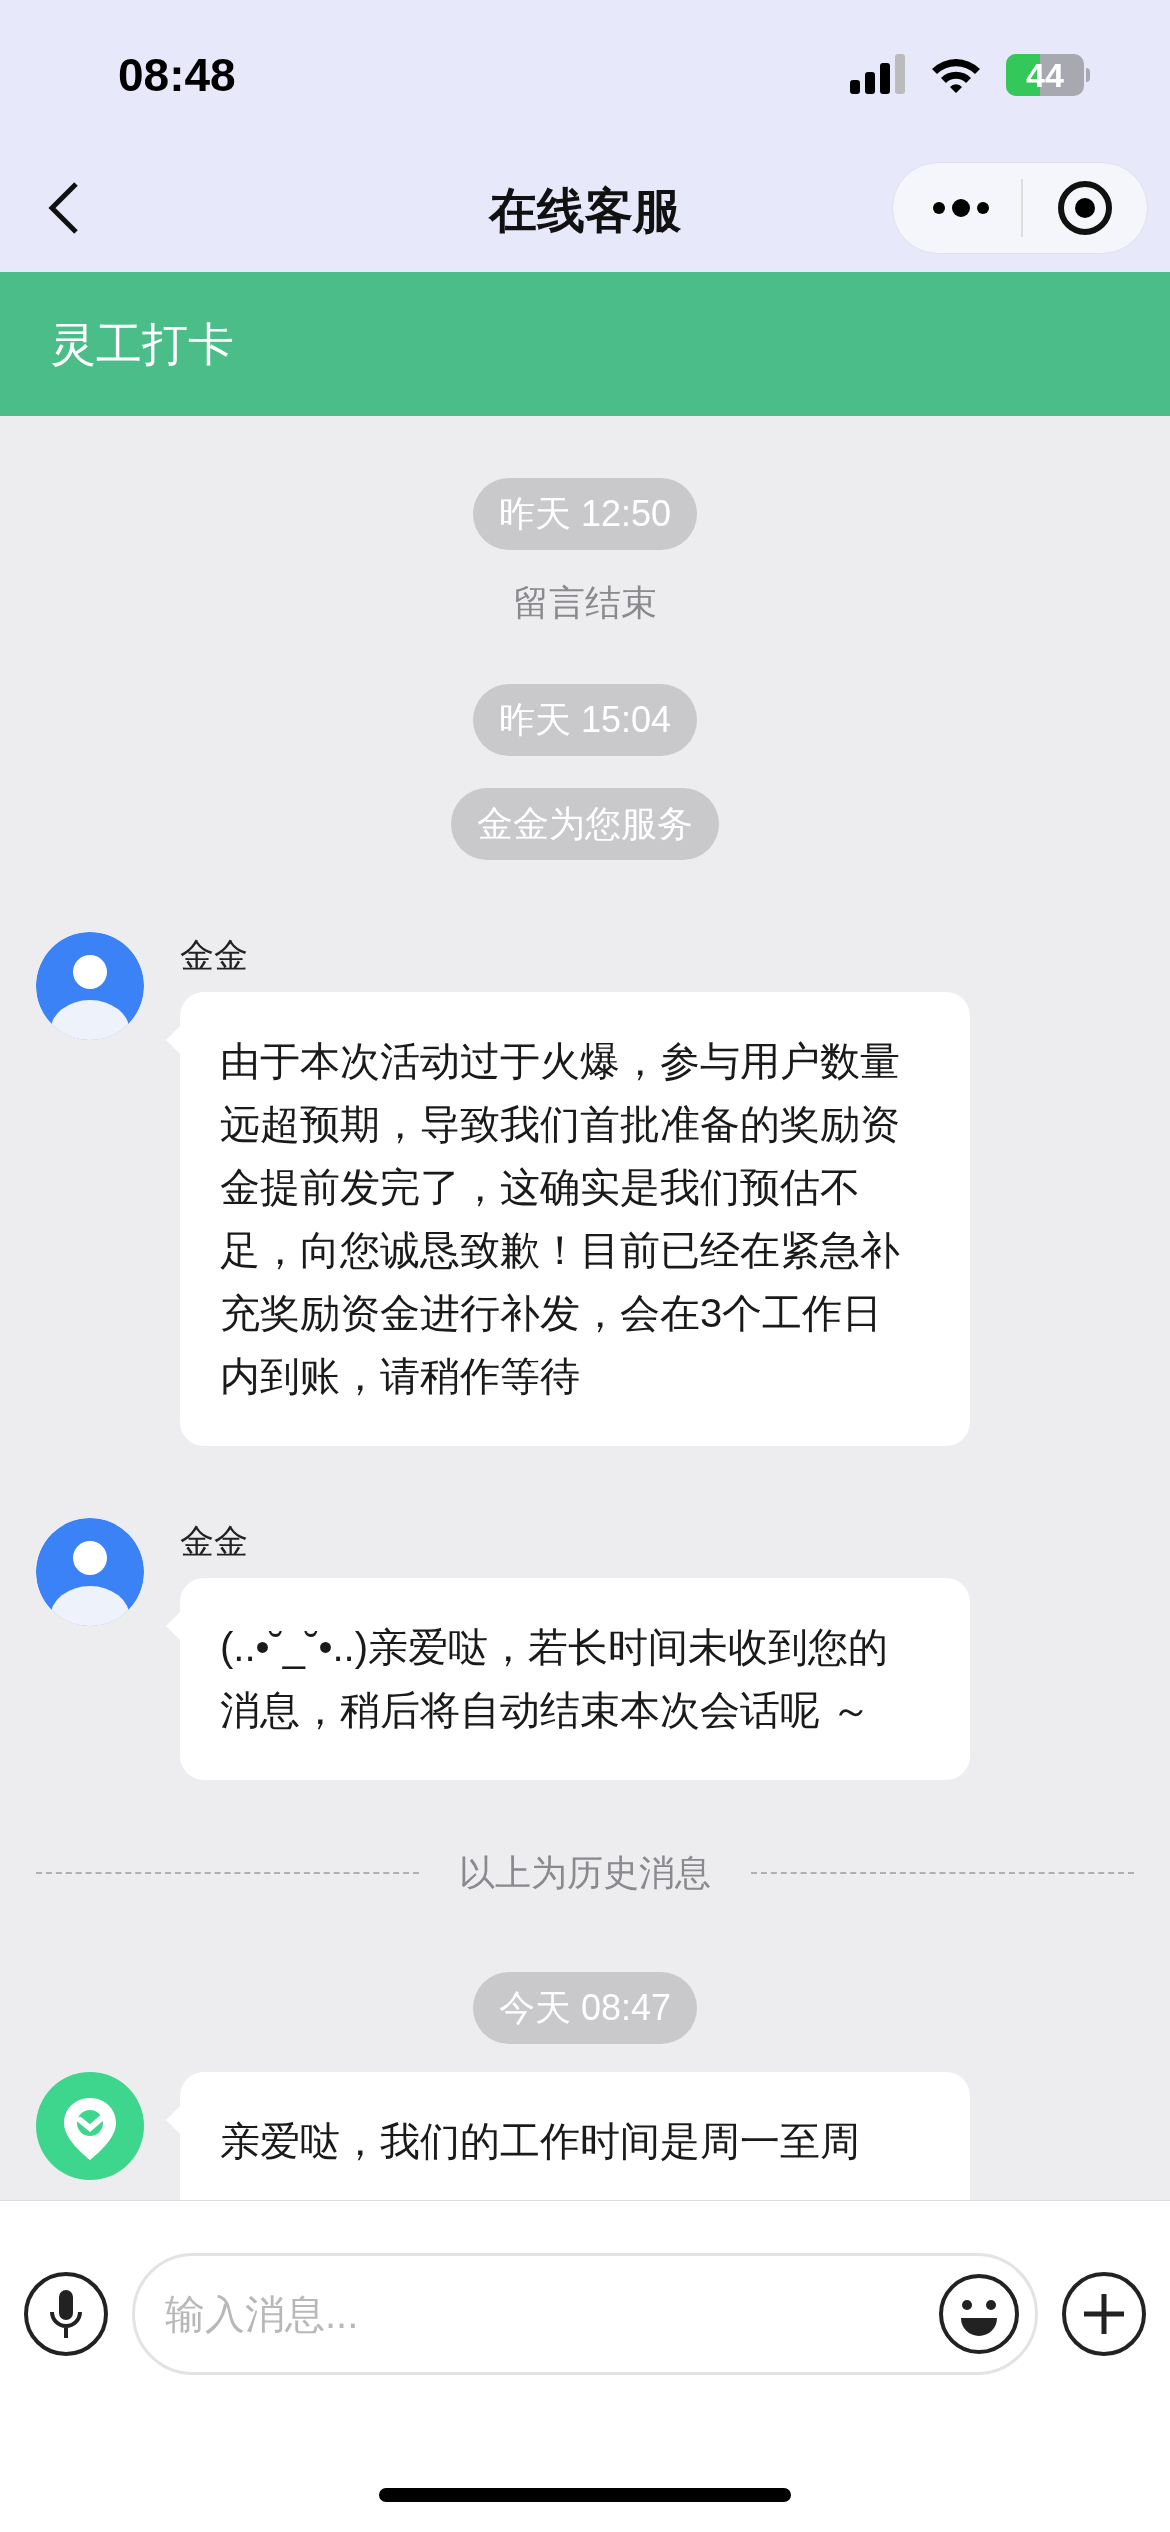 The image size is (1170, 2532). I want to click on message-bubble: 由于本次活动过于火爆，参与用户数量远超预期，导致我们首批准备的奖励资金提前发完了，这确实是我们预估不足，向您诚恳致歉！目前已经在紧急补充奖励资金进行补发，会在3个工作日内到账，请稍作等待, so click(575, 1219).